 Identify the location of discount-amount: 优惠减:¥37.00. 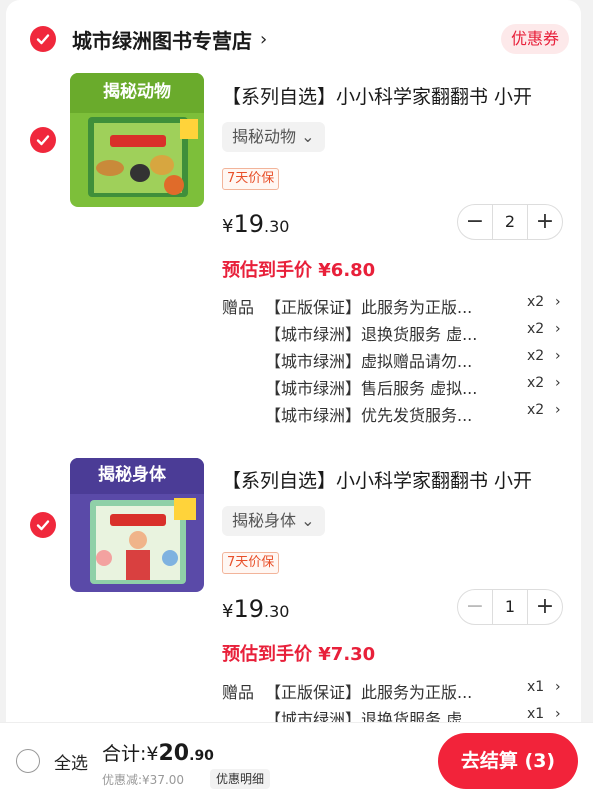
(143, 780).